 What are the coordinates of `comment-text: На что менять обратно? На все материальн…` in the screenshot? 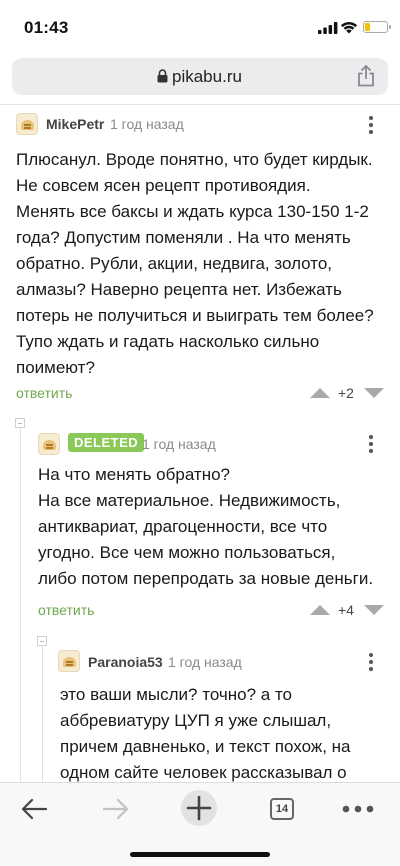 It's located at (214, 527).